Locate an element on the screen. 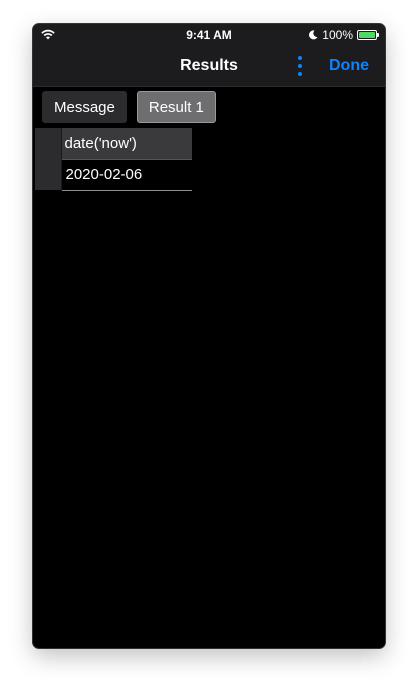 The height and width of the screenshot is (689, 418). status-bar: 9:41 AM 100% is located at coordinates (209, 35).